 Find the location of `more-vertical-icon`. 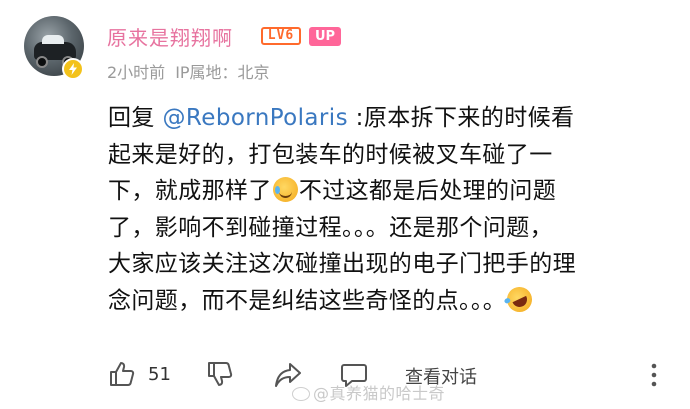

more-vertical-icon is located at coordinates (654, 375).